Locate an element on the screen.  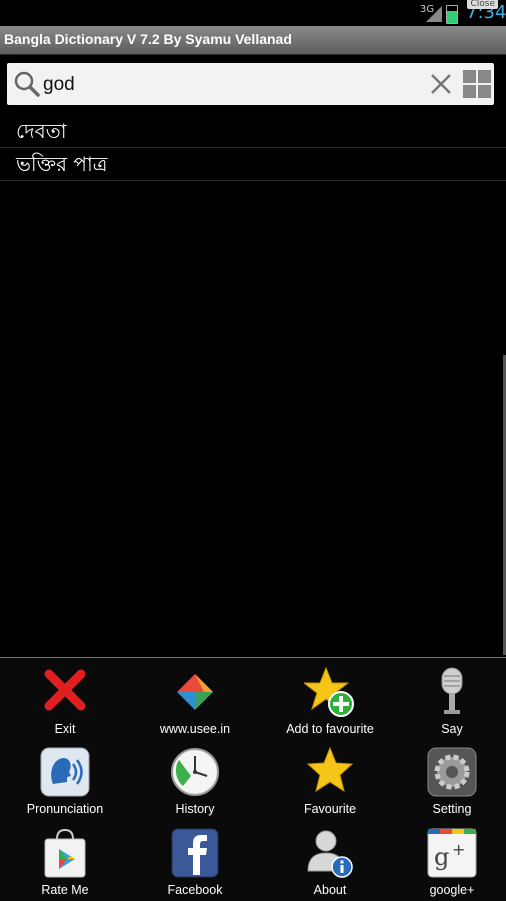
menu-history: History is located at coordinates (195, 780).